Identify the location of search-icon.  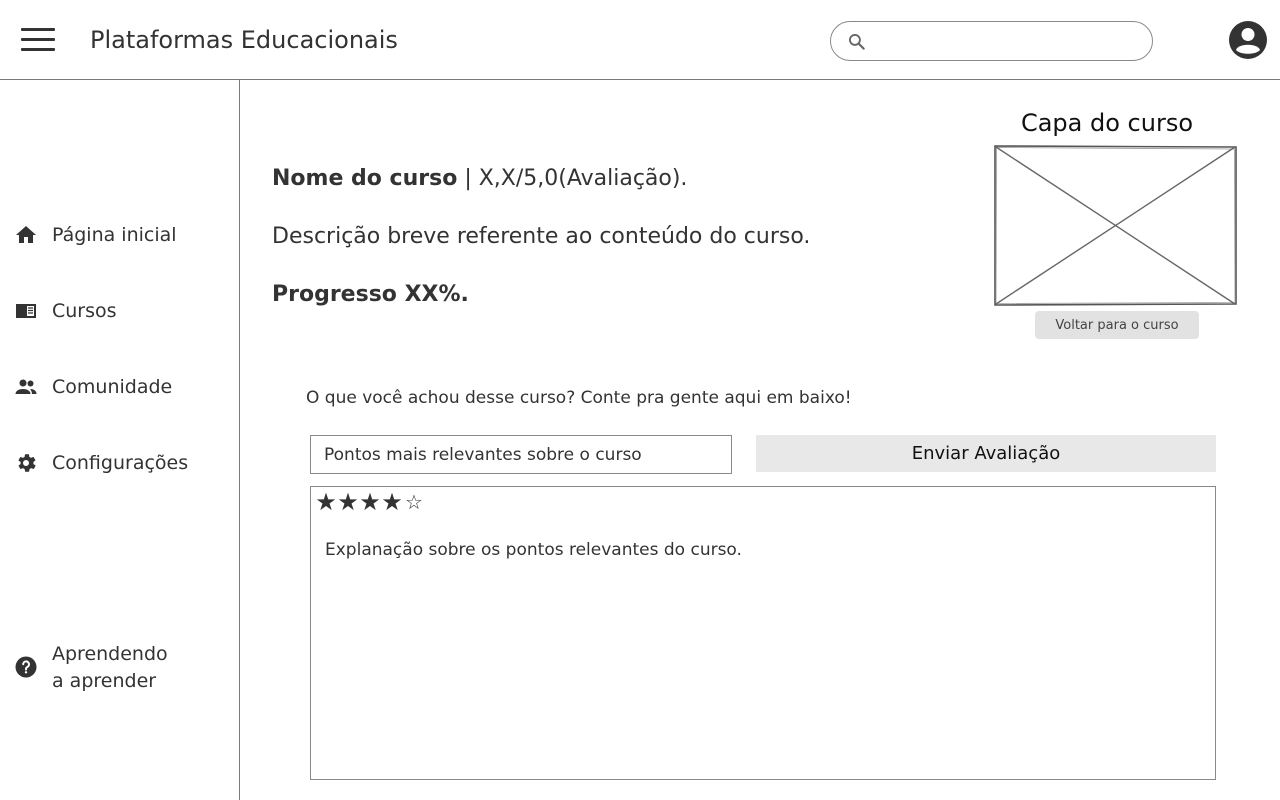
(857, 42).